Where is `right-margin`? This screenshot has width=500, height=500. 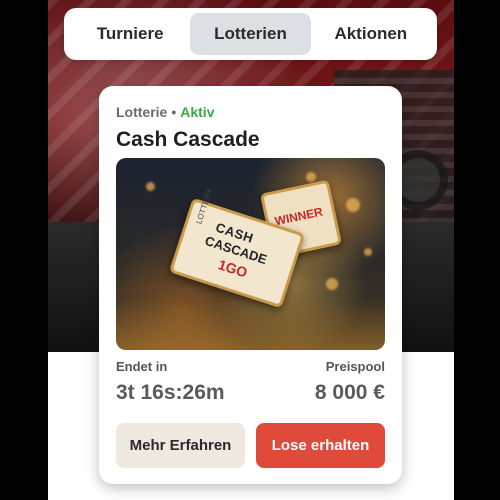 right-margin is located at coordinates (477, 250).